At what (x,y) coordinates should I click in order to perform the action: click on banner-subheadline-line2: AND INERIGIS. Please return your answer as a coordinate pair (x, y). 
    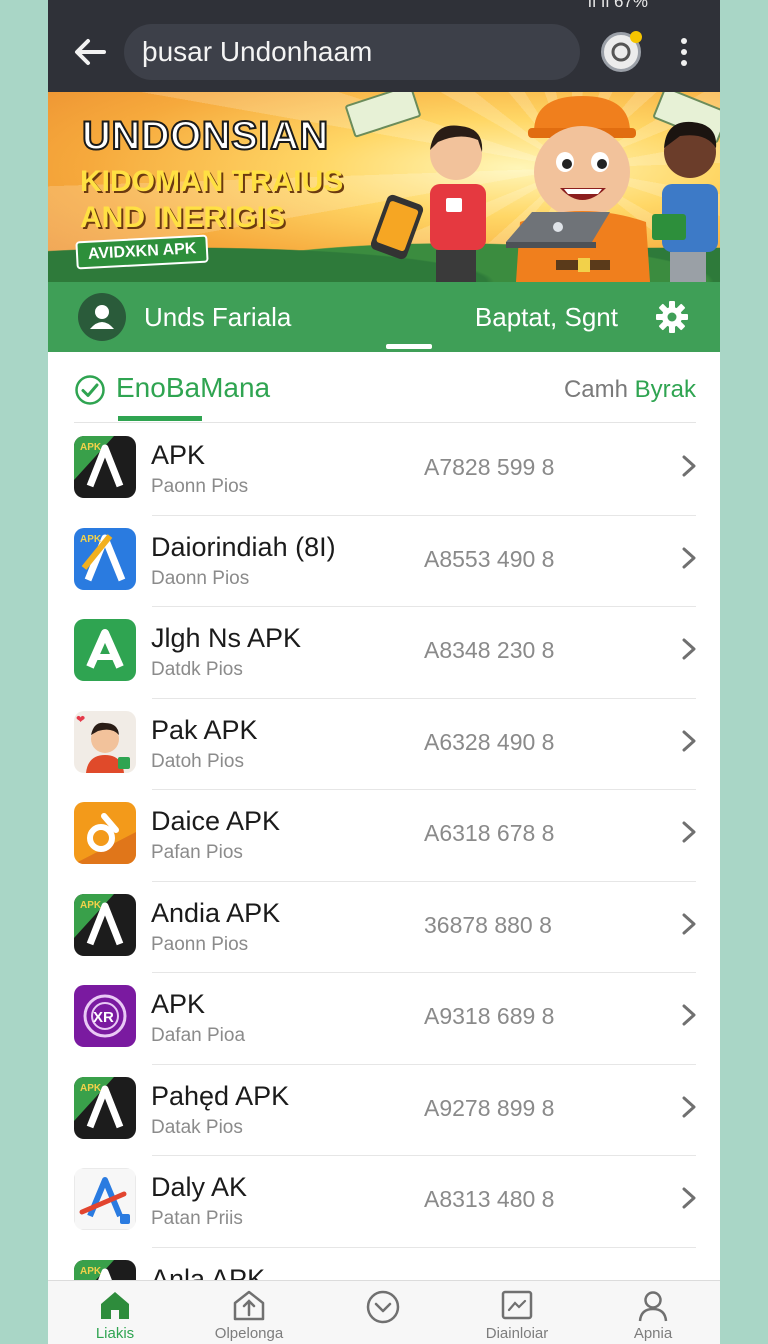
    Looking at the image, I should click on (183, 217).